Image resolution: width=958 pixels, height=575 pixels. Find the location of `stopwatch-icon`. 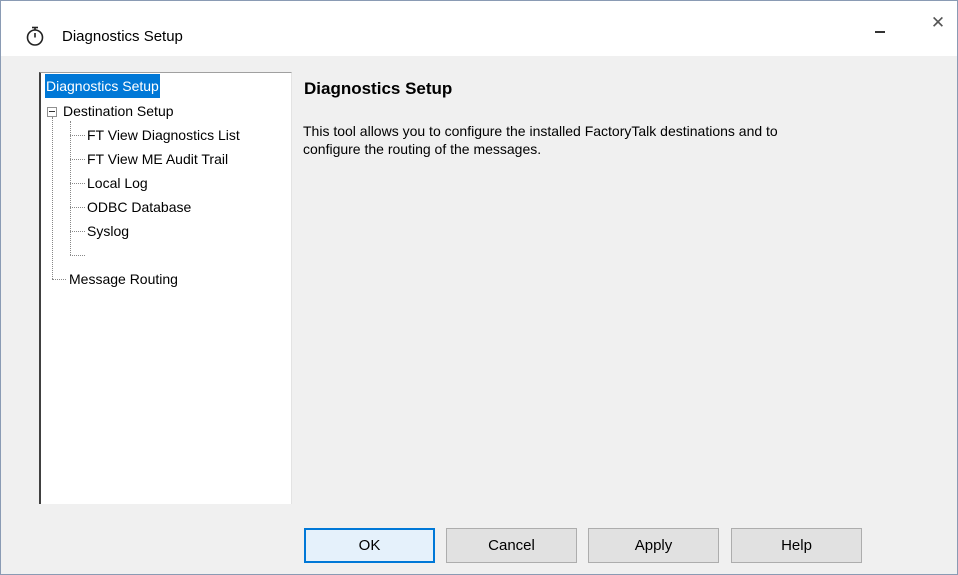

stopwatch-icon is located at coordinates (35, 36).